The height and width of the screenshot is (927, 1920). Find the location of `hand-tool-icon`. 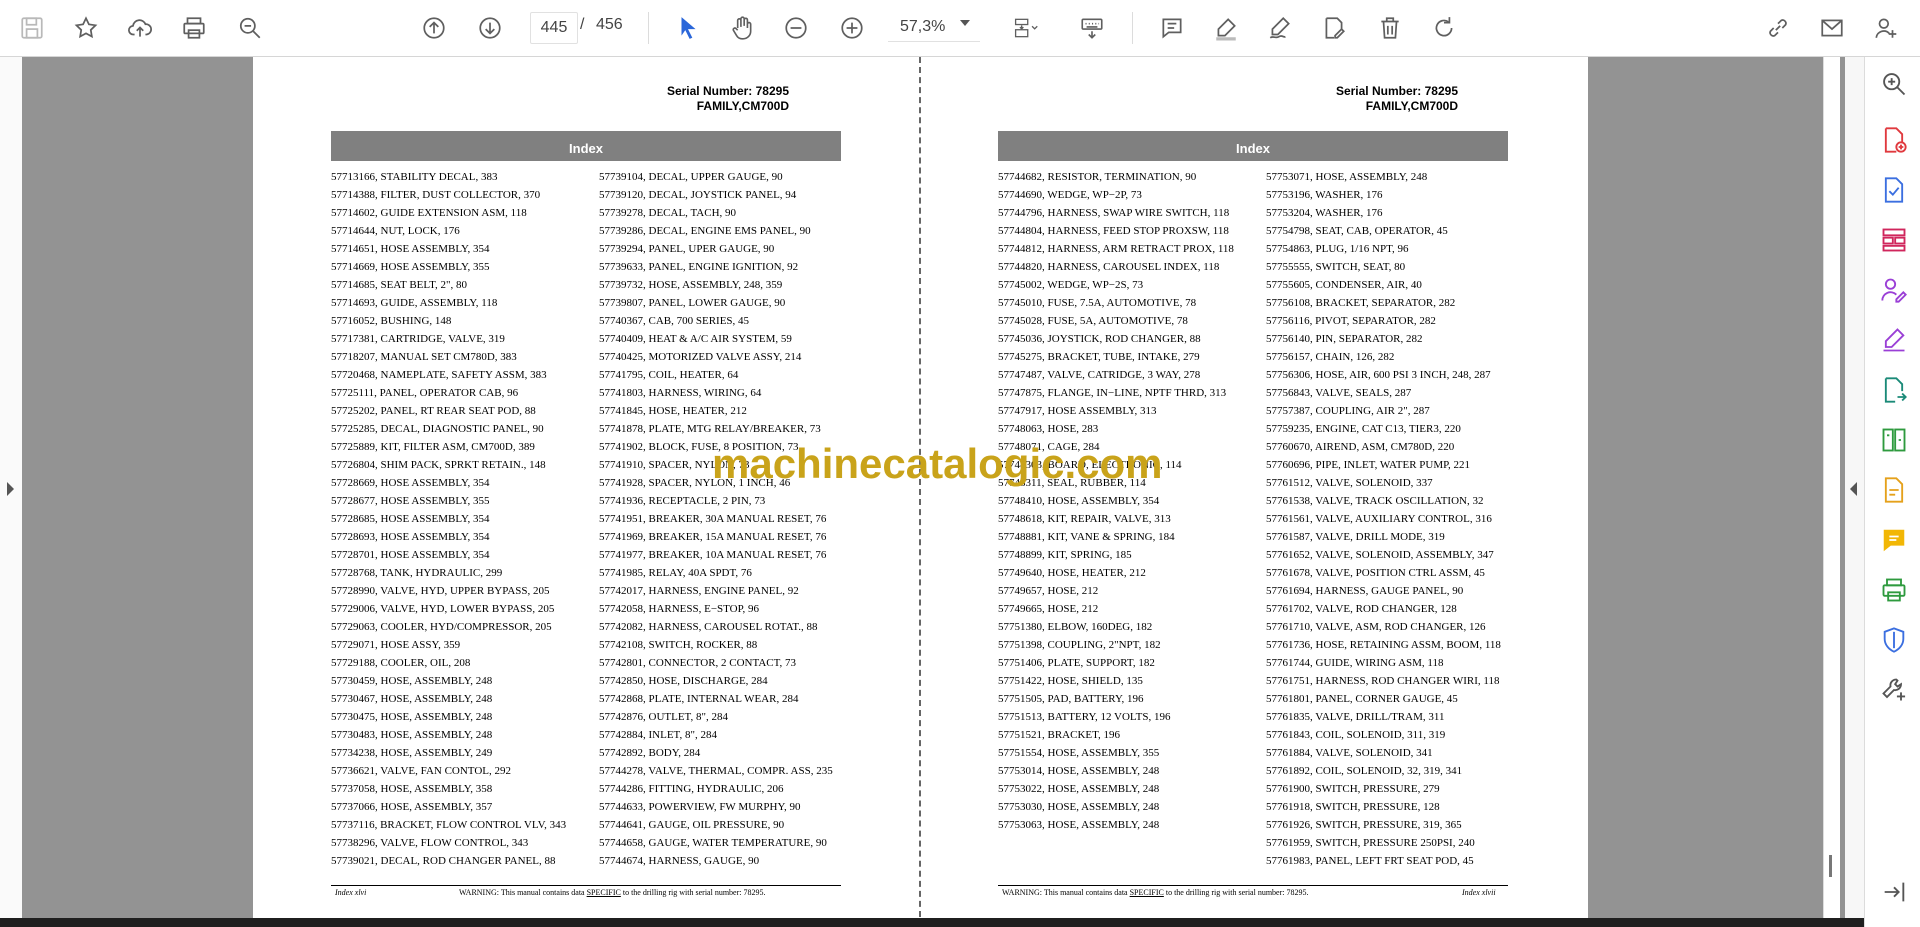

hand-tool-icon is located at coordinates (742, 28).